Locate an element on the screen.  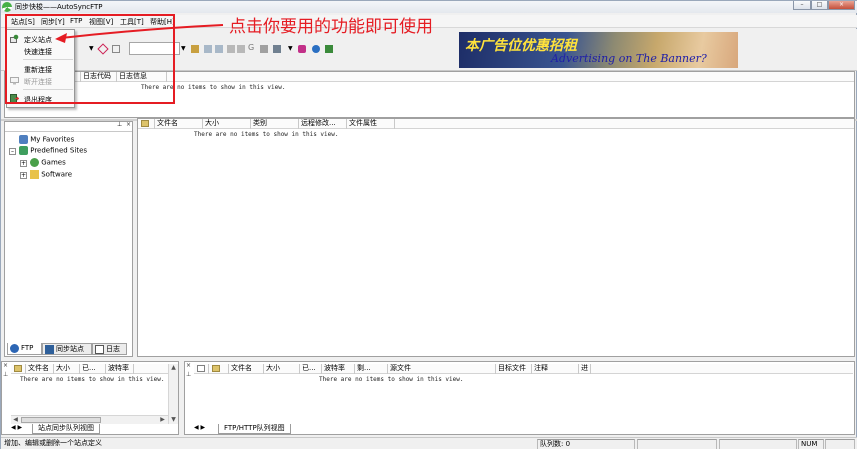
sq-col-icon is located at coordinates (18, 369).